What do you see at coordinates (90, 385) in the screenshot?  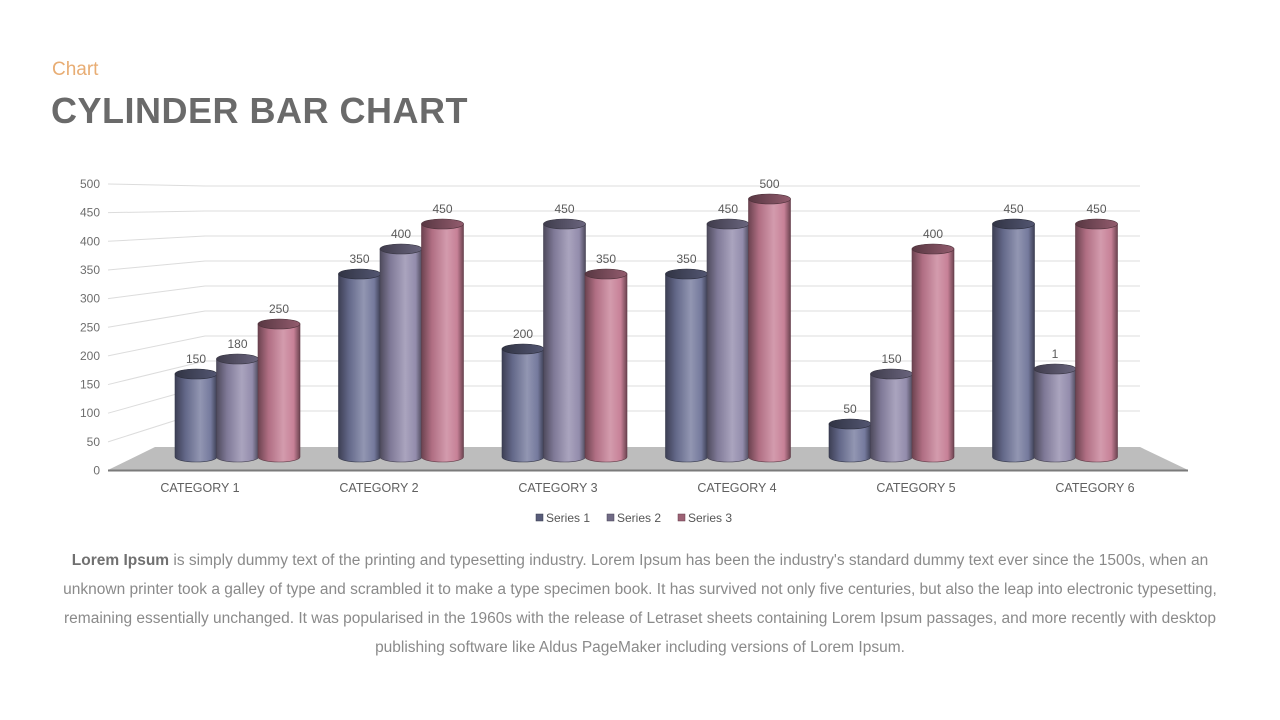 I see `y-tick-label: 150` at bounding box center [90, 385].